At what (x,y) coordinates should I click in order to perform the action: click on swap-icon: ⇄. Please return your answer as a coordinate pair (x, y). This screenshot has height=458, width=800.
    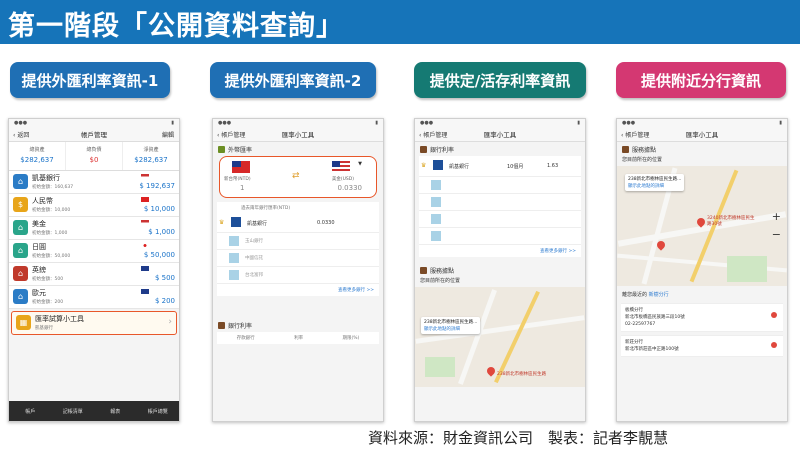
    Looking at the image, I should click on (296, 176).